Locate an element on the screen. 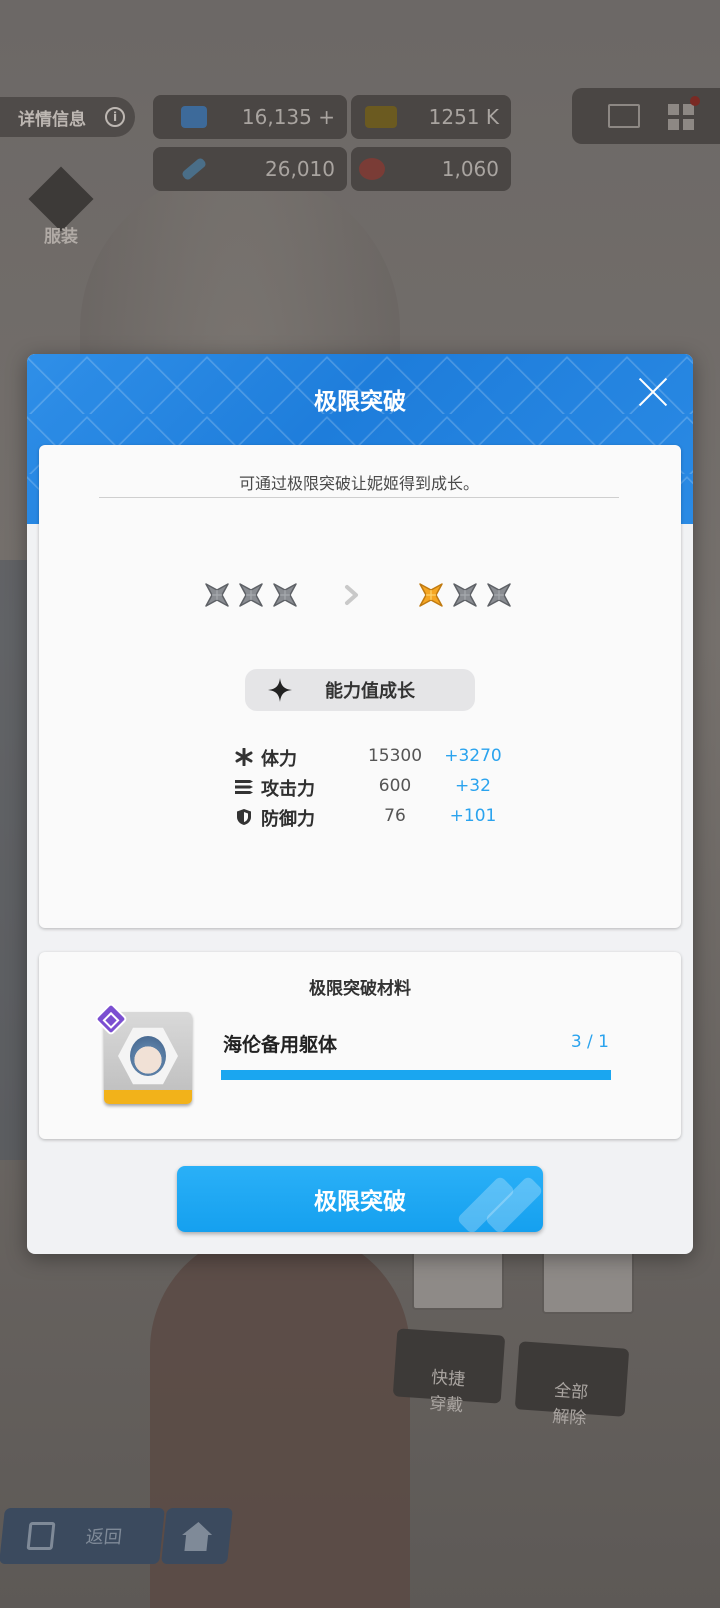  close-icon is located at coordinates (653, 392).